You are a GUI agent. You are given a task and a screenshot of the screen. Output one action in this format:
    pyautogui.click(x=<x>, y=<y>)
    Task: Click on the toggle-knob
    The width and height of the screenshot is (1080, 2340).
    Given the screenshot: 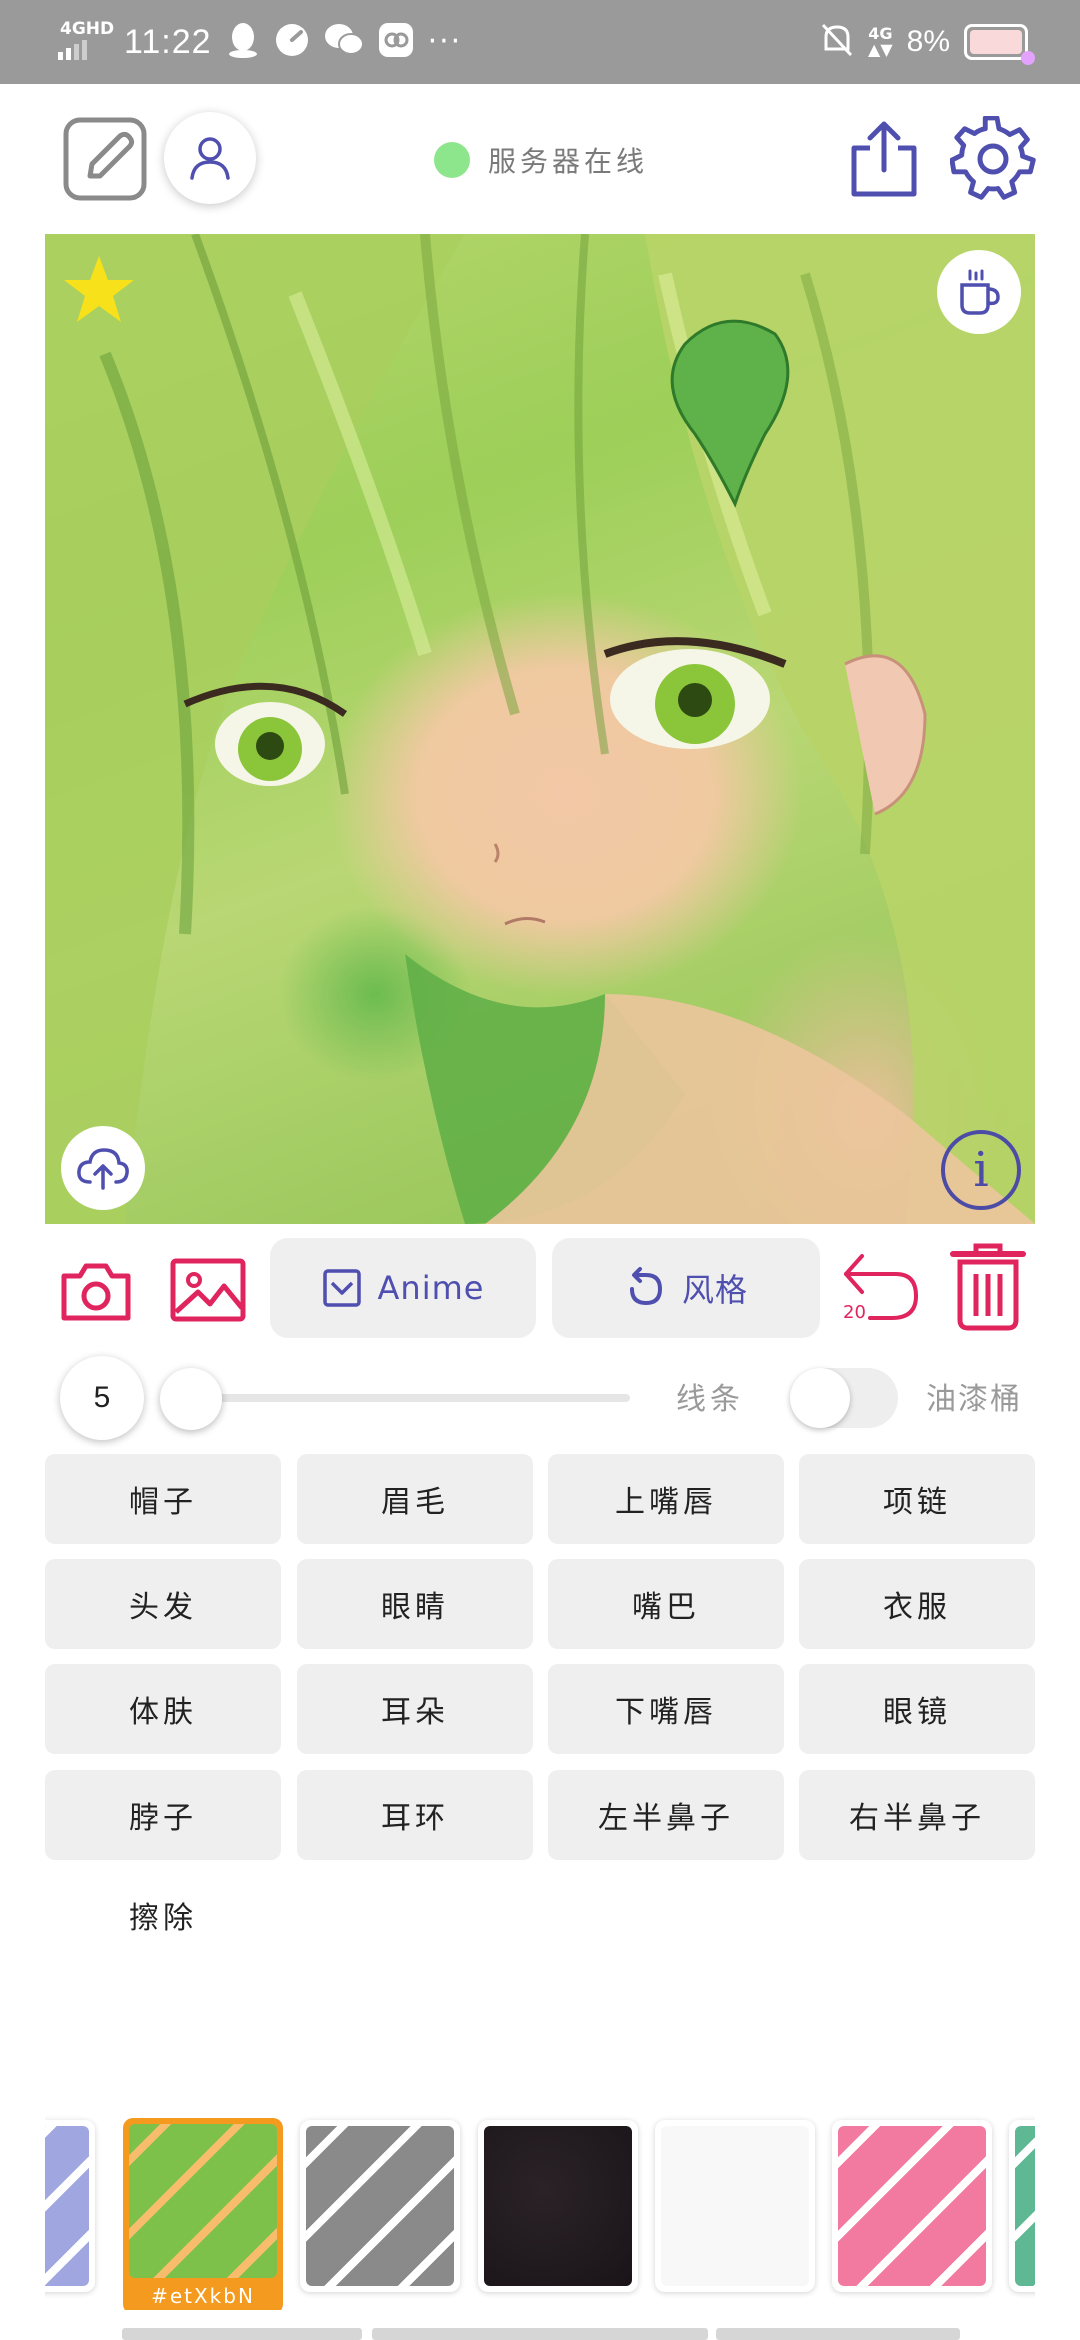 What is the action you would take?
    pyautogui.click(x=820, y=1398)
    